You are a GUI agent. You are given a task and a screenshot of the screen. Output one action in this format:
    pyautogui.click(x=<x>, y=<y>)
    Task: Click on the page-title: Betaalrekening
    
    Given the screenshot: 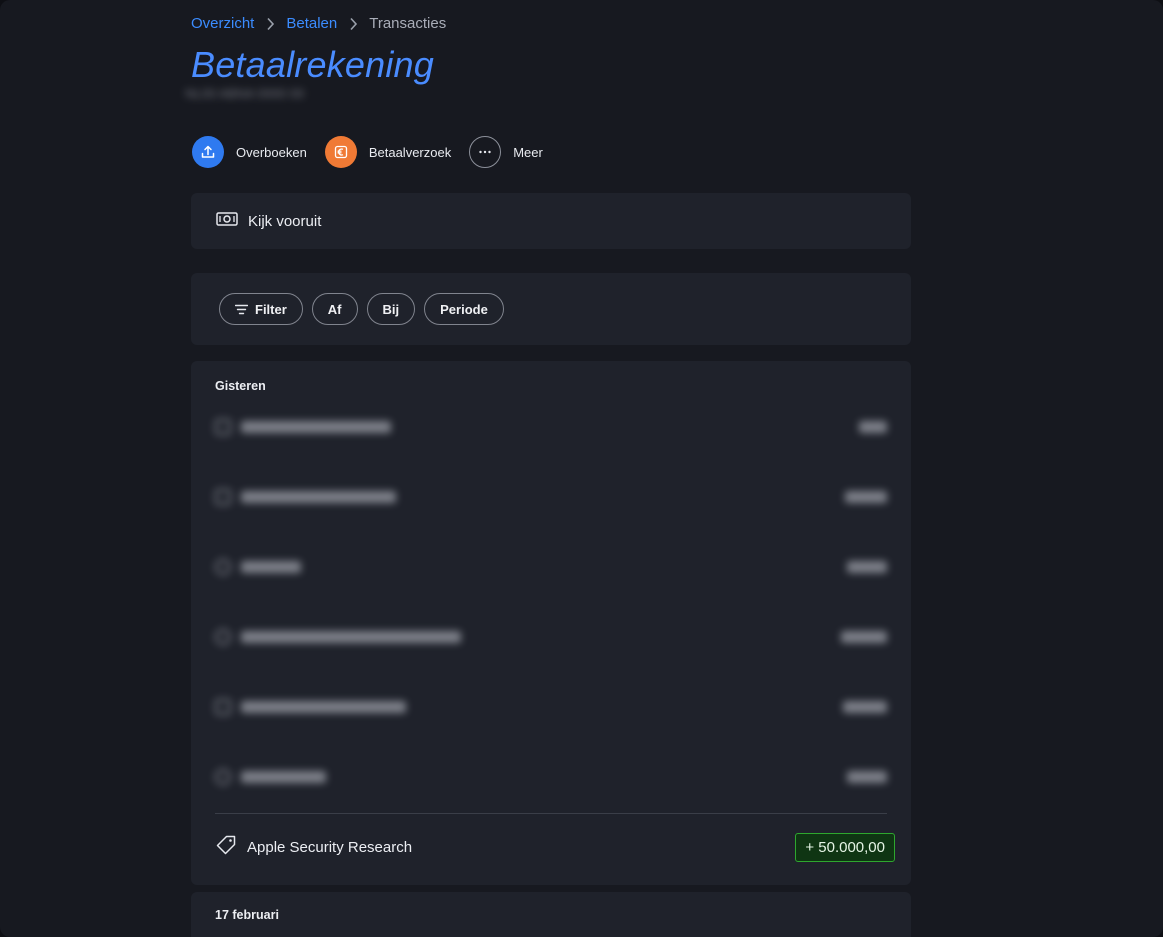 What is the action you would take?
    pyautogui.click(x=312, y=64)
    